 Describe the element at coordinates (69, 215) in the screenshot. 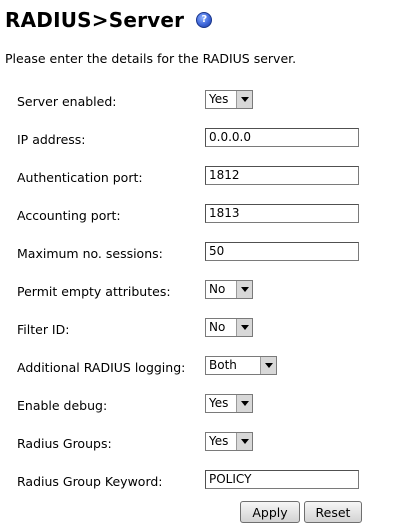

I see `accounting-port-label: Accounting port:` at that location.